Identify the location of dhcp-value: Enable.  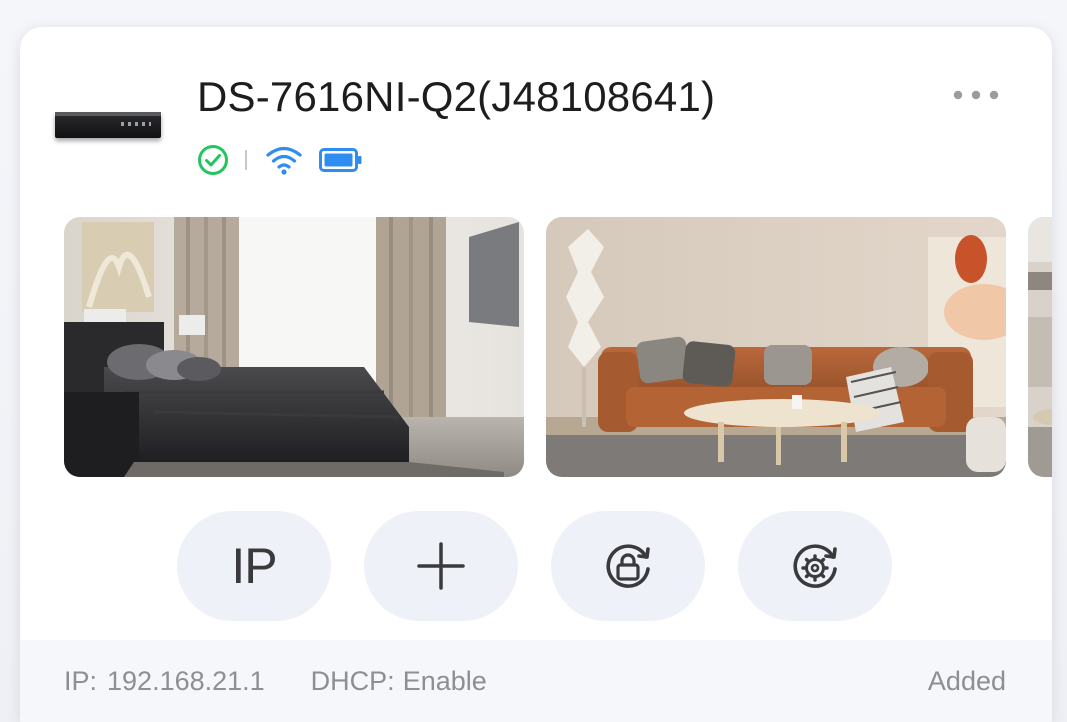
(444, 680).